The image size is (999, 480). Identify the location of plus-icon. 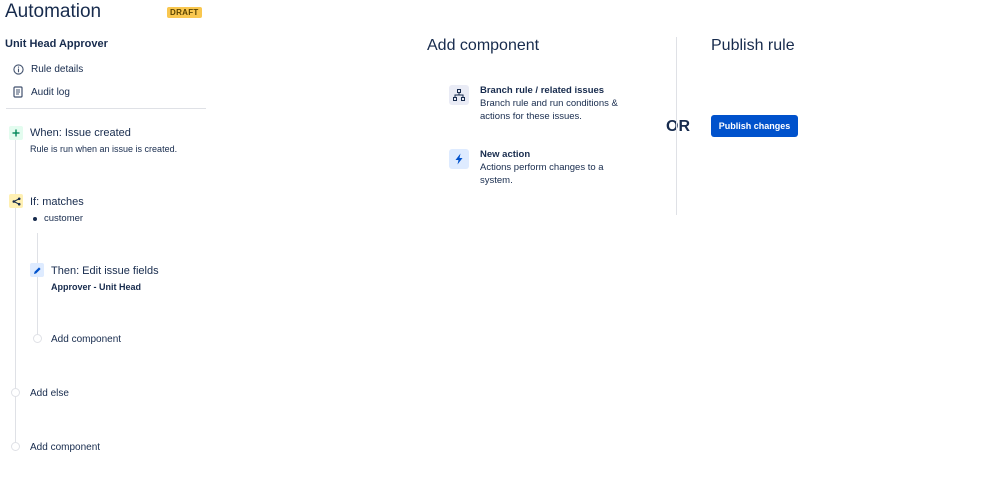
(16, 133).